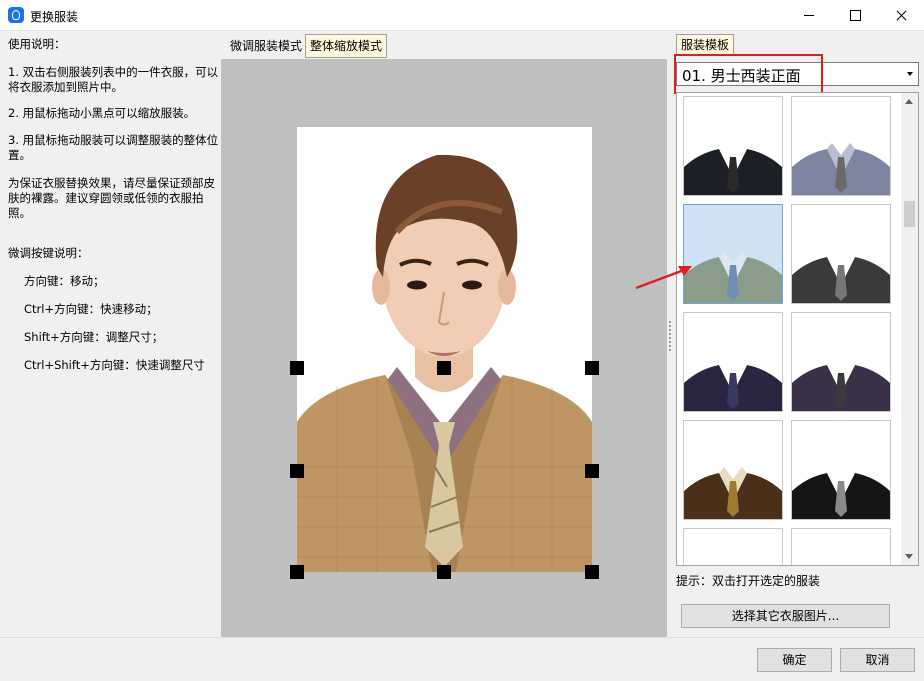  Describe the element at coordinates (297, 368) in the screenshot. I see `resize-handle-tl` at that location.